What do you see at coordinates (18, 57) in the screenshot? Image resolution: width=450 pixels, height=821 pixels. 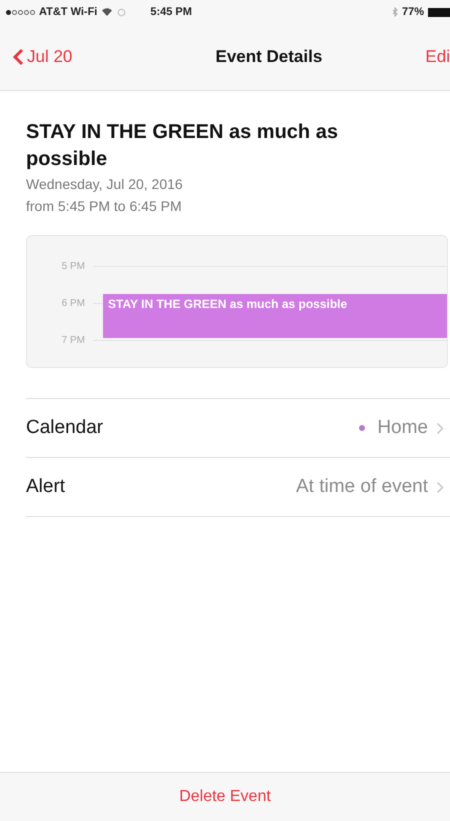 I see `back-chevron-icon` at bounding box center [18, 57].